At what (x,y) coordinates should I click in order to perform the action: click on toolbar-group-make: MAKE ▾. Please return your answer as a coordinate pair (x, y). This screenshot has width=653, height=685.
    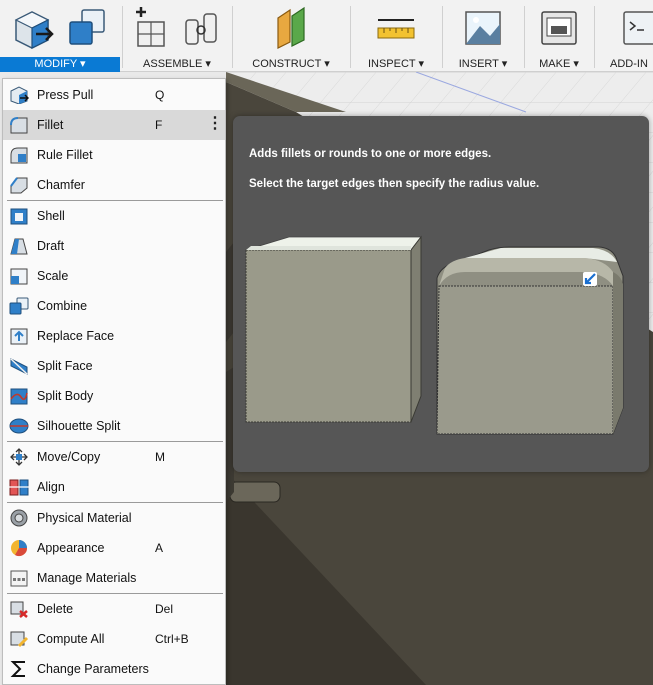
    Looking at the image, I should click on (559, 36).